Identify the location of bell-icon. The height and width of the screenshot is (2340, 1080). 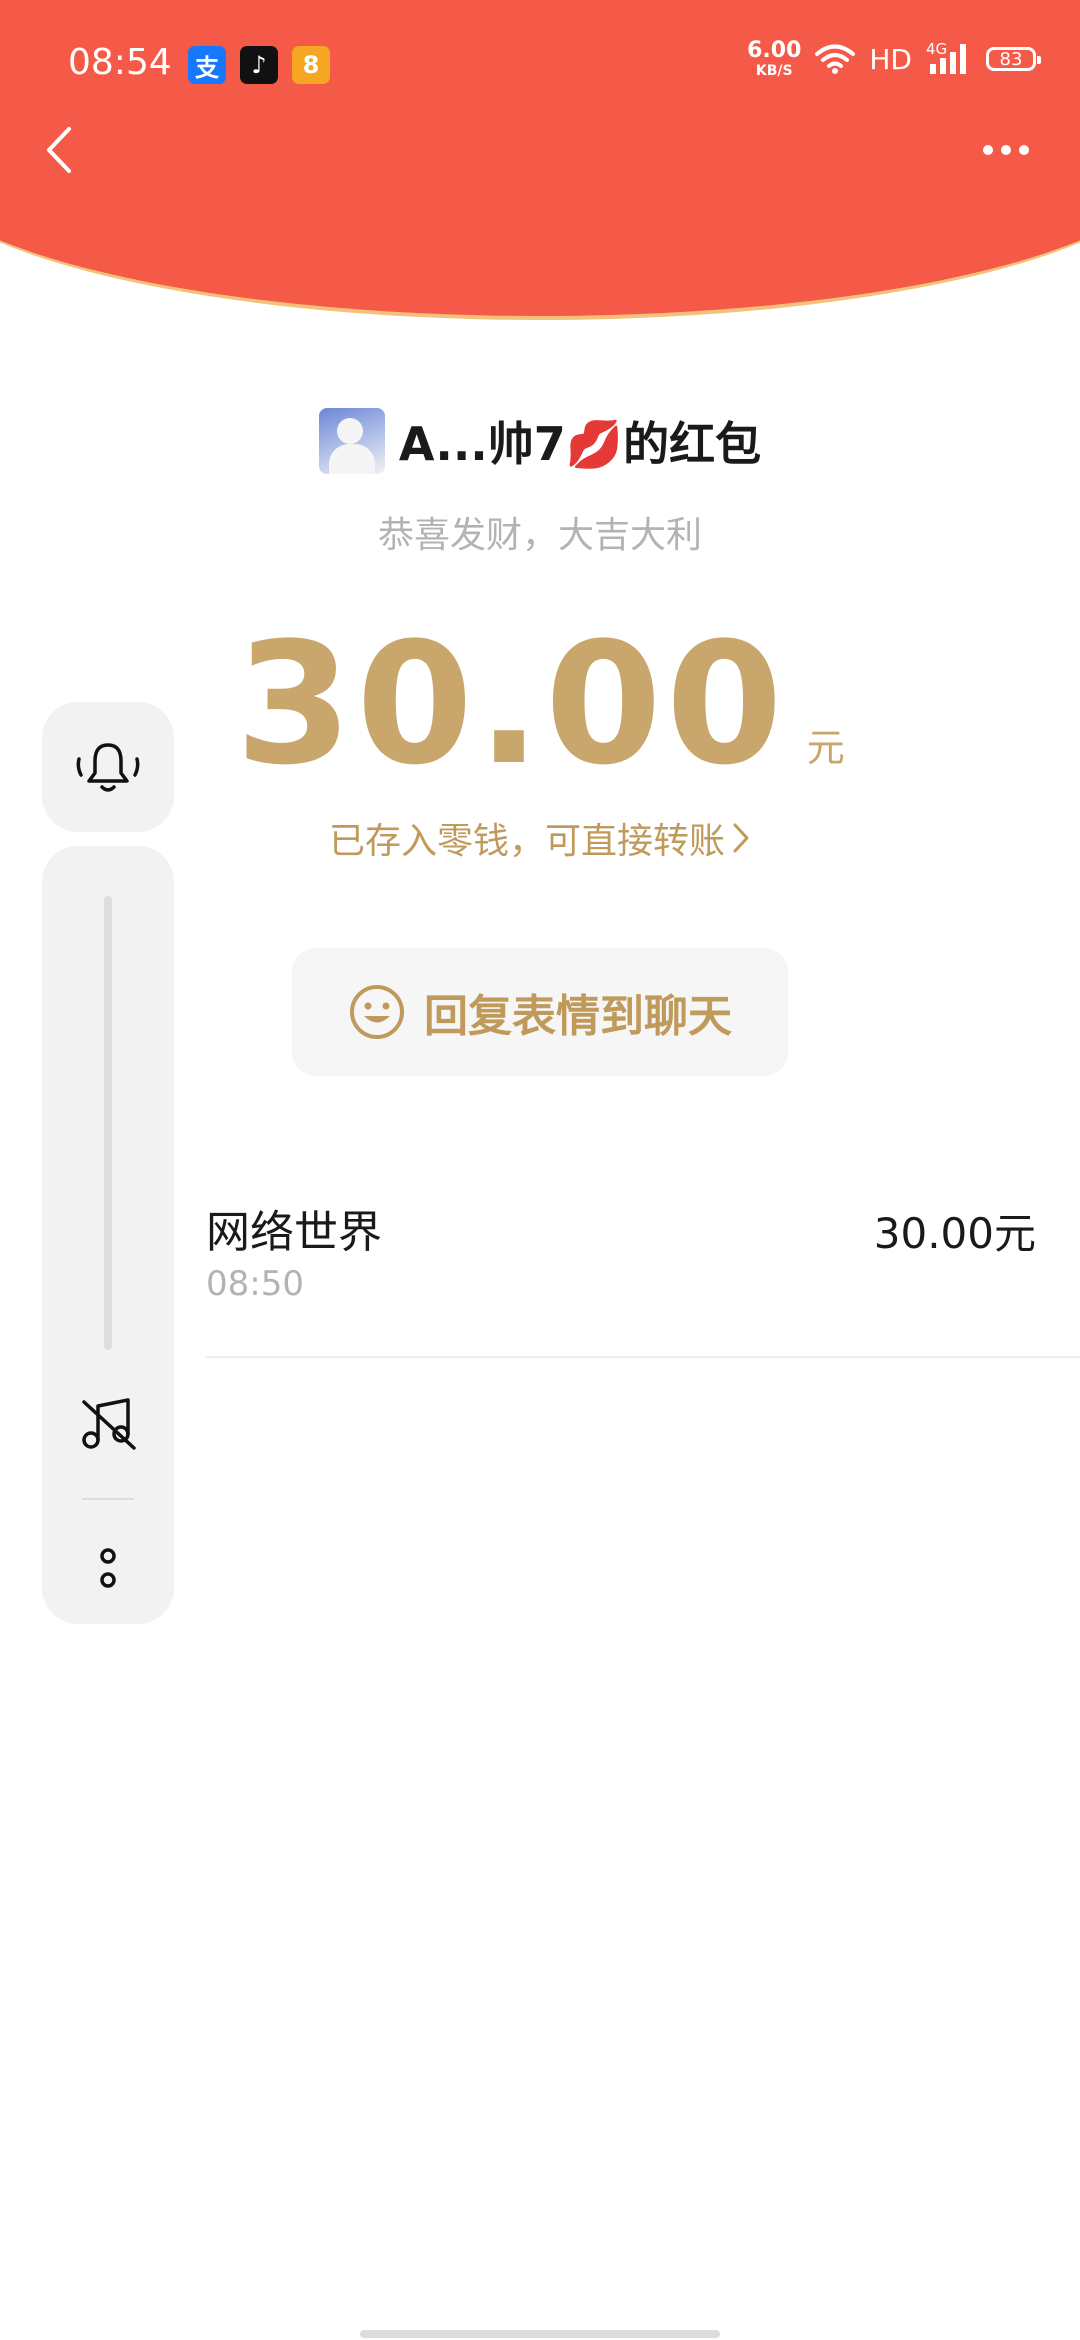
(108, 767).